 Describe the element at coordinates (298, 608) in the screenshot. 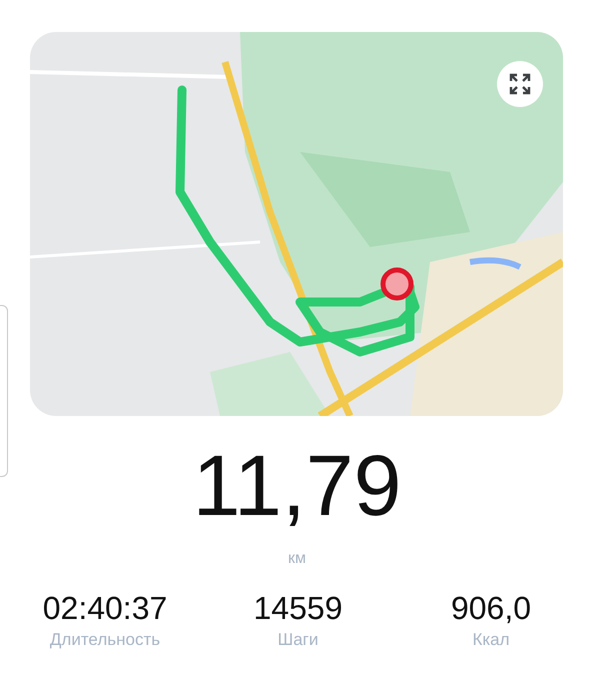

I see `stat-value: 14559` at that location.